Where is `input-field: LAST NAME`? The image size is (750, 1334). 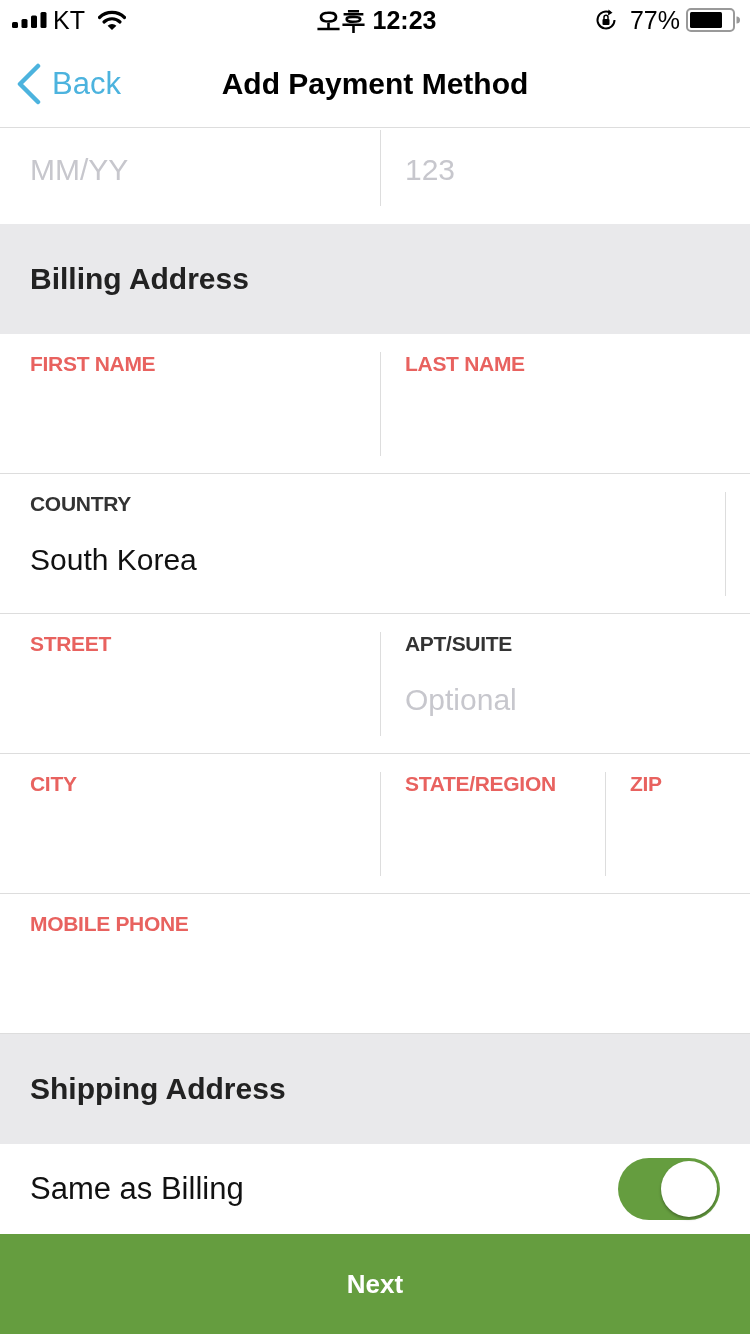
input-field: LAST NAME is located at coordinates (565, 404).